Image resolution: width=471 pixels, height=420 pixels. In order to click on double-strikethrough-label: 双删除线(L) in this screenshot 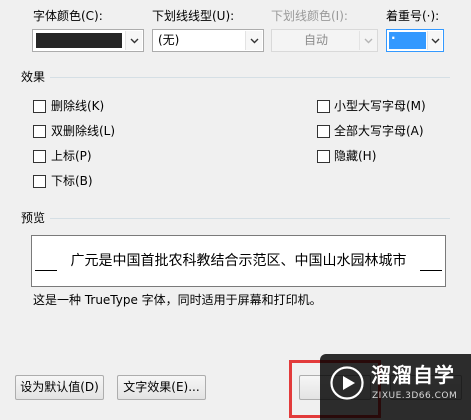, I will do `click(83, 131)`.